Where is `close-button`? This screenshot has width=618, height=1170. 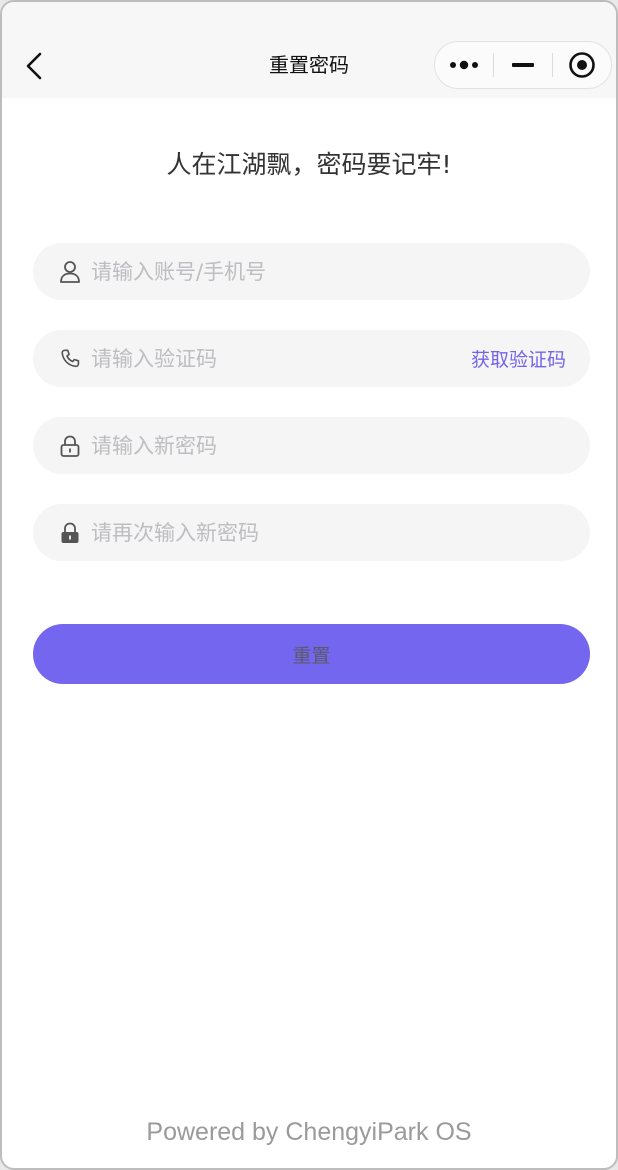 close-button is located at coordinates (582, 65).